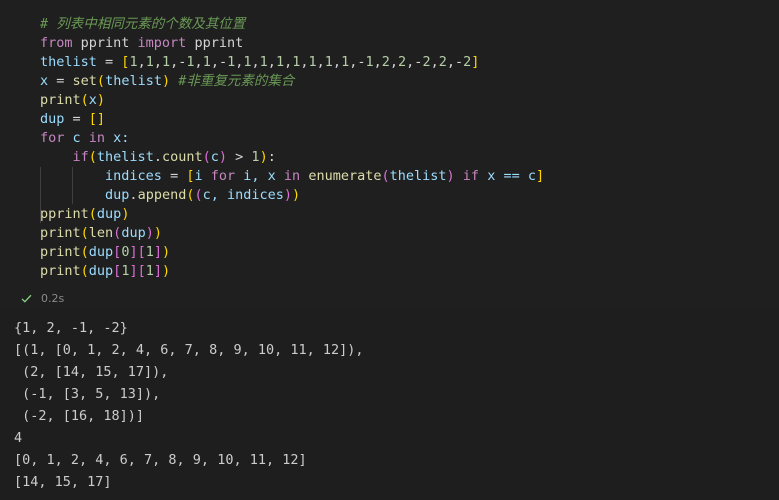 The width and height of the screenshot is (779, 500). Describe the element at coordinates (292, 24) in the screenshot. I see `code-line: # 列表中相同元素的个数及其位置` at that location.